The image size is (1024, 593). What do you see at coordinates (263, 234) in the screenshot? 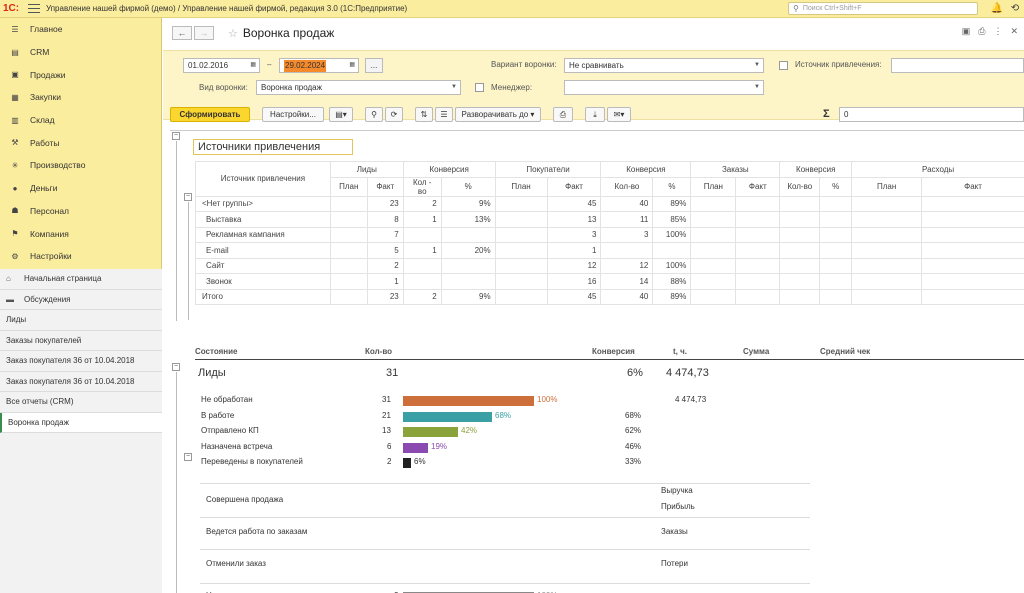
I see `source-name-cell: Рекламная кампания` at bounding box center [263, 234].